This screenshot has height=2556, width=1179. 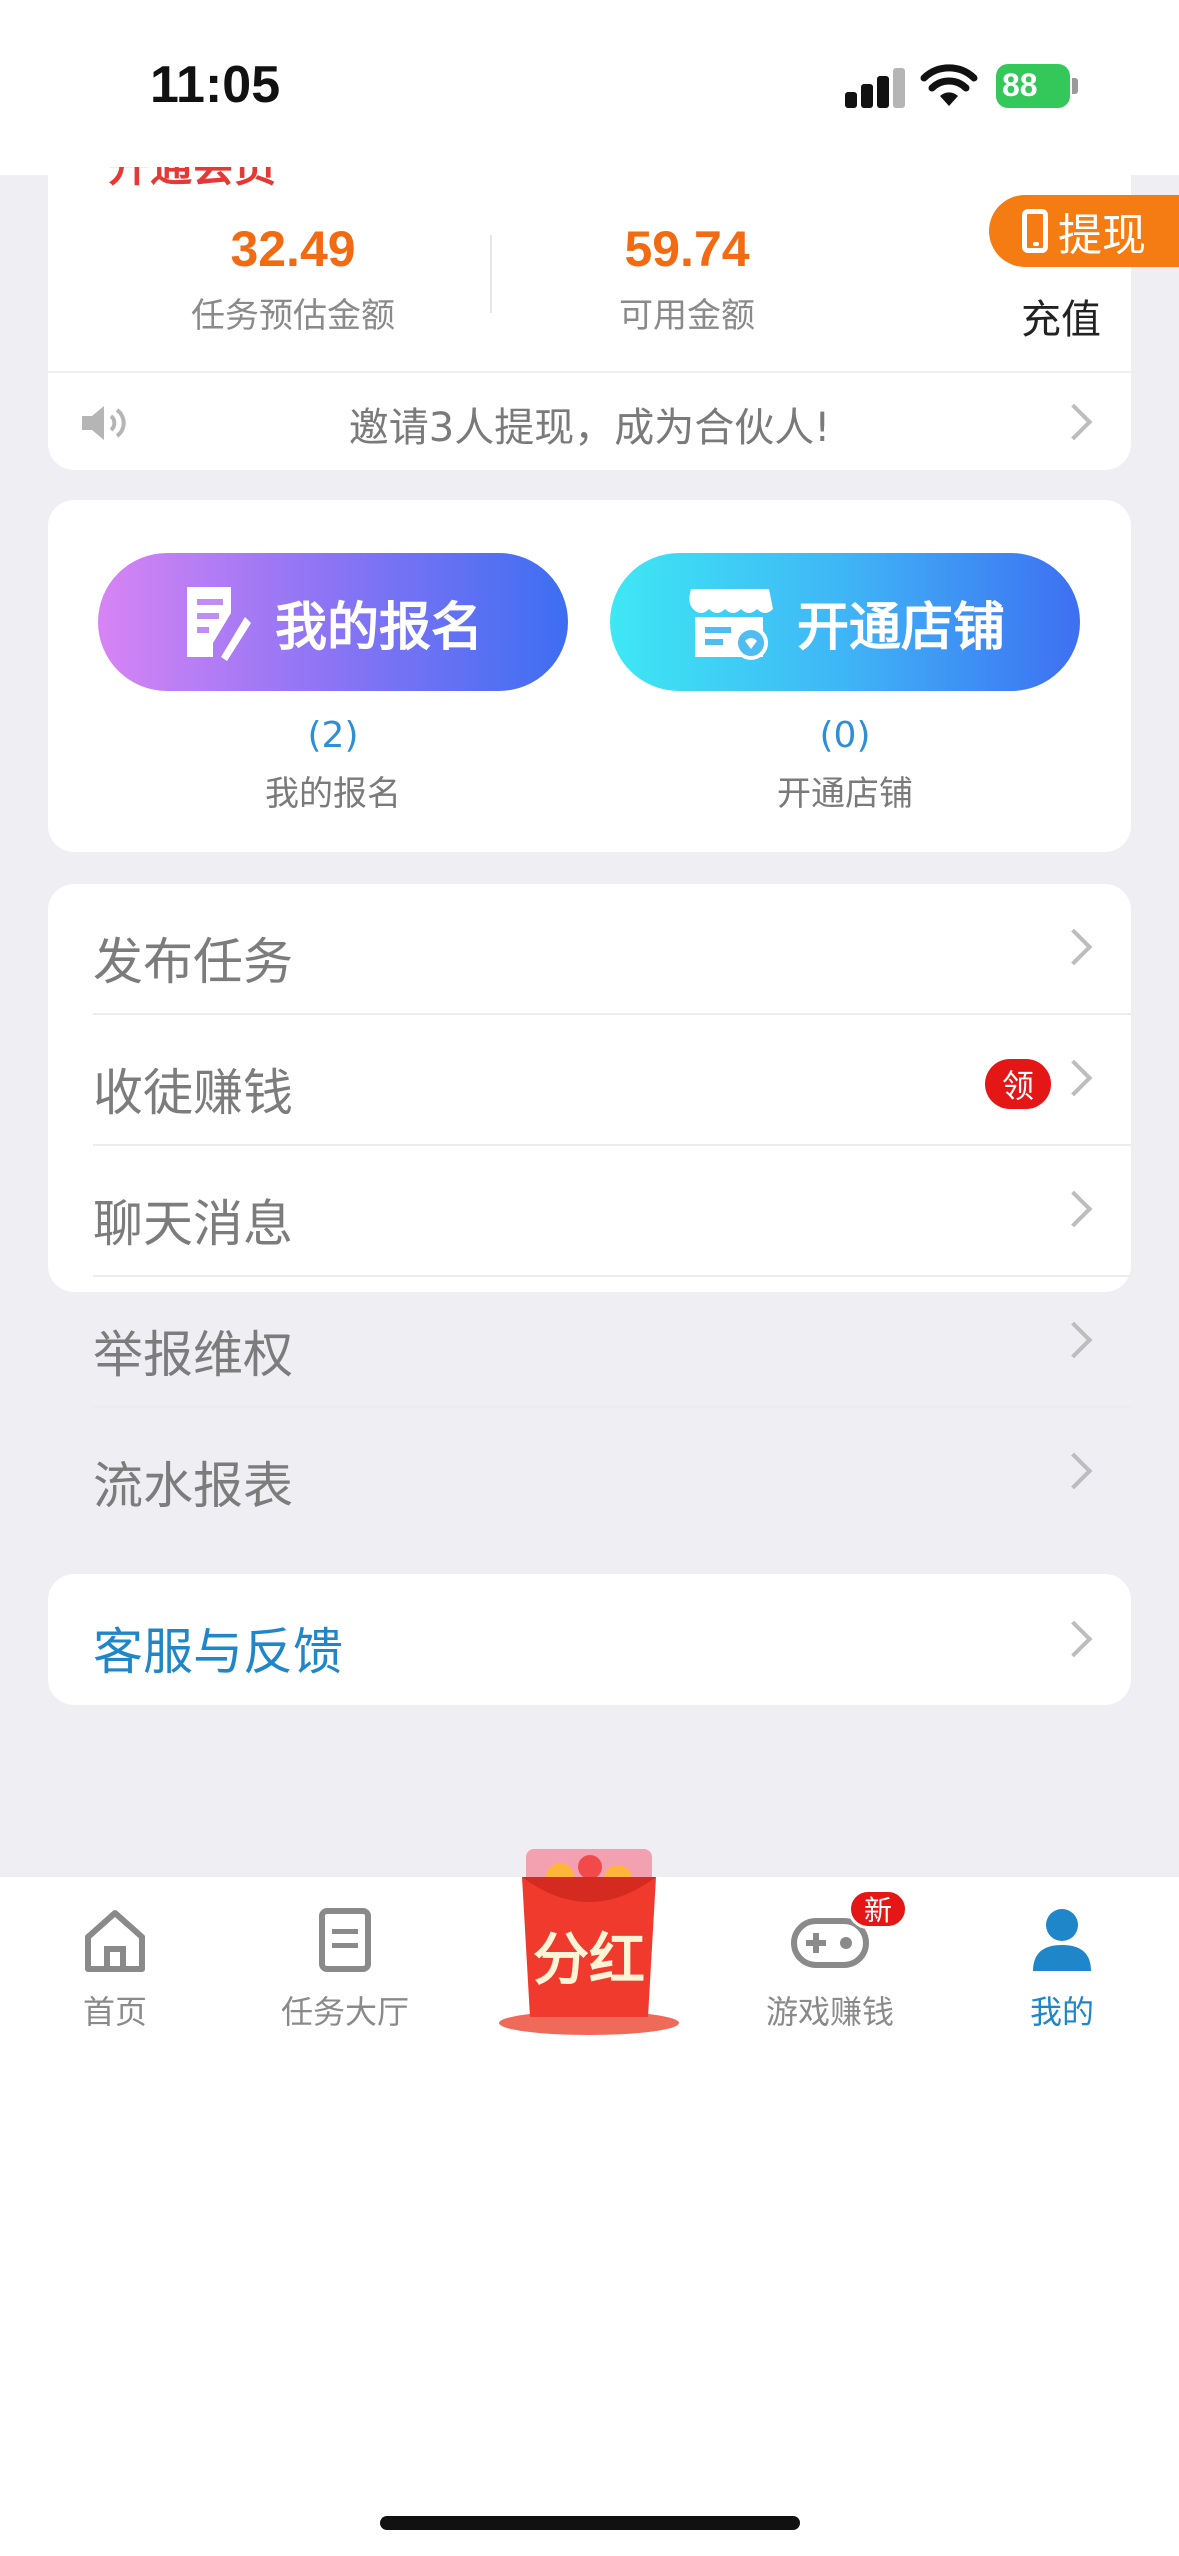 I want to click on claim-badge: 领, so click(x=1018, y=1084).